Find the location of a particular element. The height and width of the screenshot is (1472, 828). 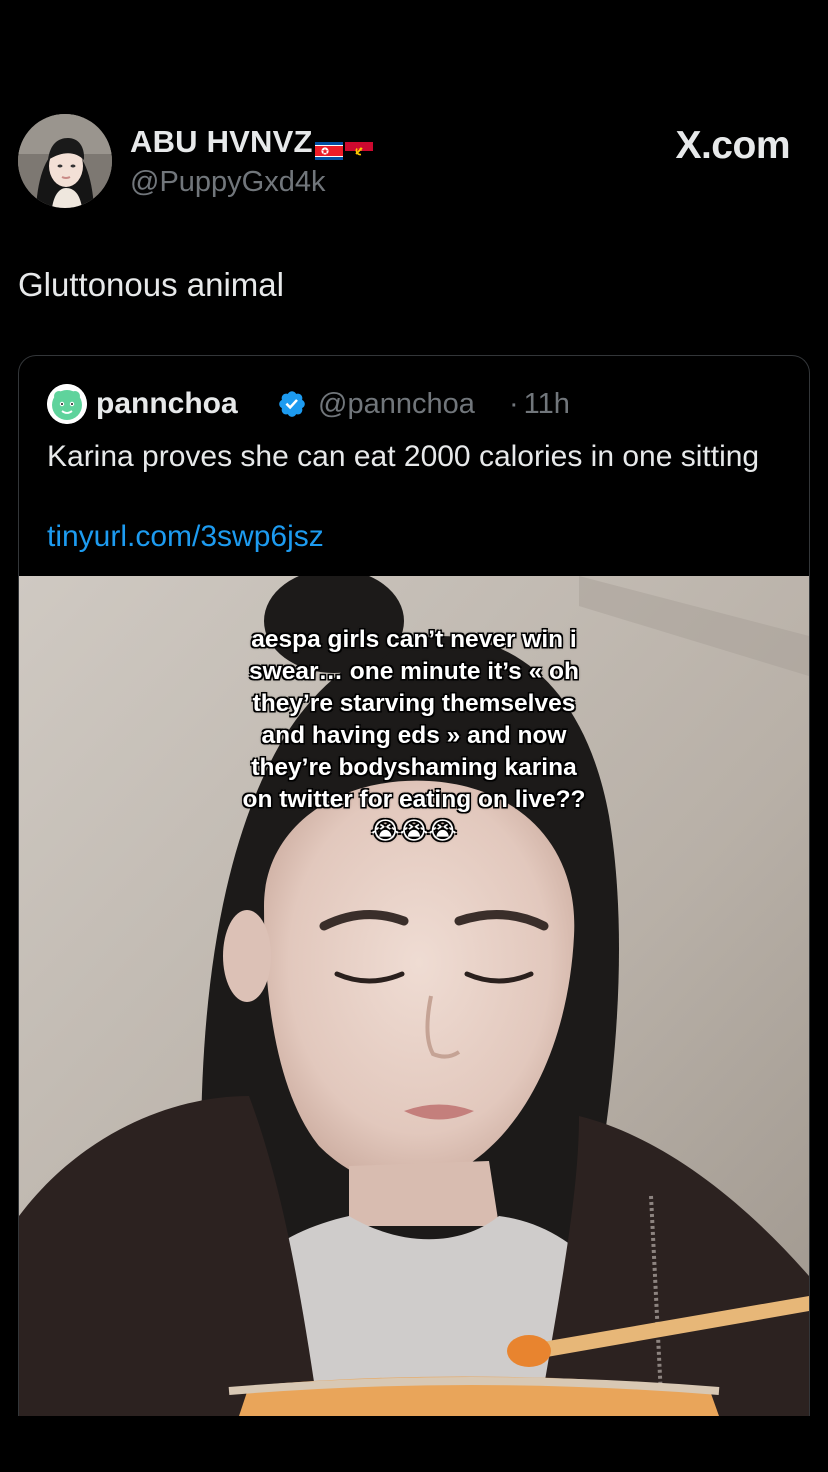

tweet-header: ABU HVNVZ @PuppyGxd4k X.com is located at coordinates (414, 162).